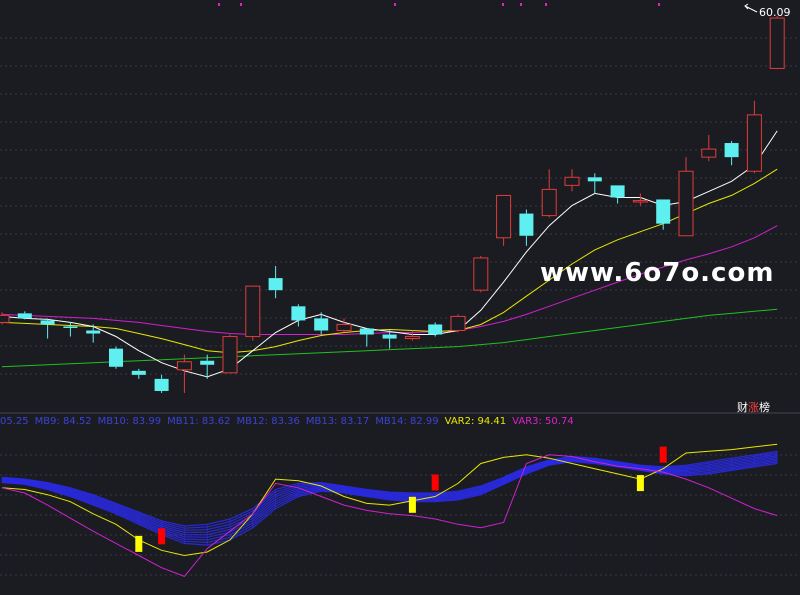 This screenshot has width=800, height=595. I want to click on legend-var3: VAR3: 50.74, so click(543, 421).